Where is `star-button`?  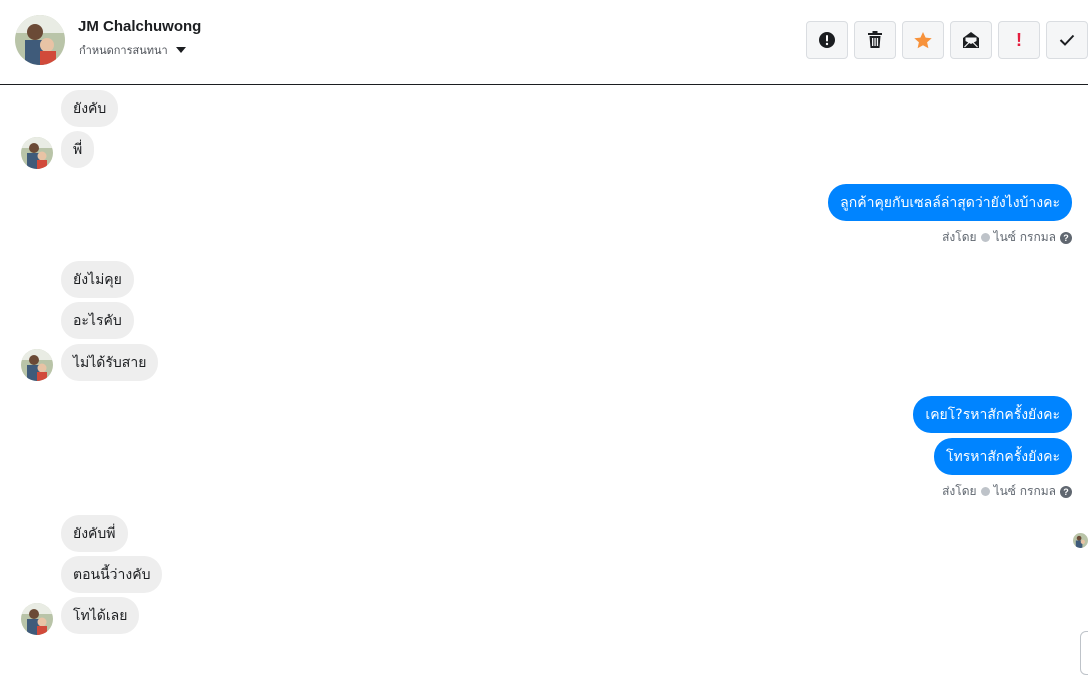 star-button is located at coordinates (923, 40).